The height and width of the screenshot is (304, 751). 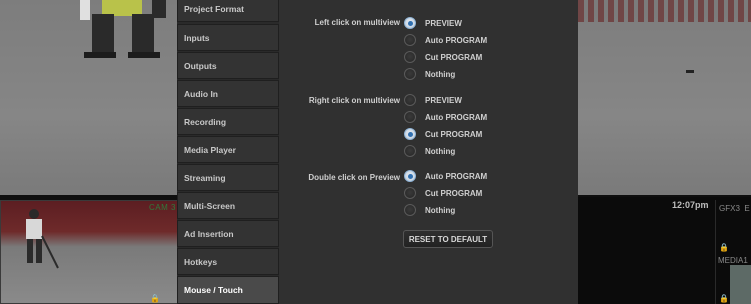 What do you see at coordinates (448, 239) in the screenshot?
I see `reset-to-default-button: RESET TO DEFAULT` at bounding box center [448, 239].